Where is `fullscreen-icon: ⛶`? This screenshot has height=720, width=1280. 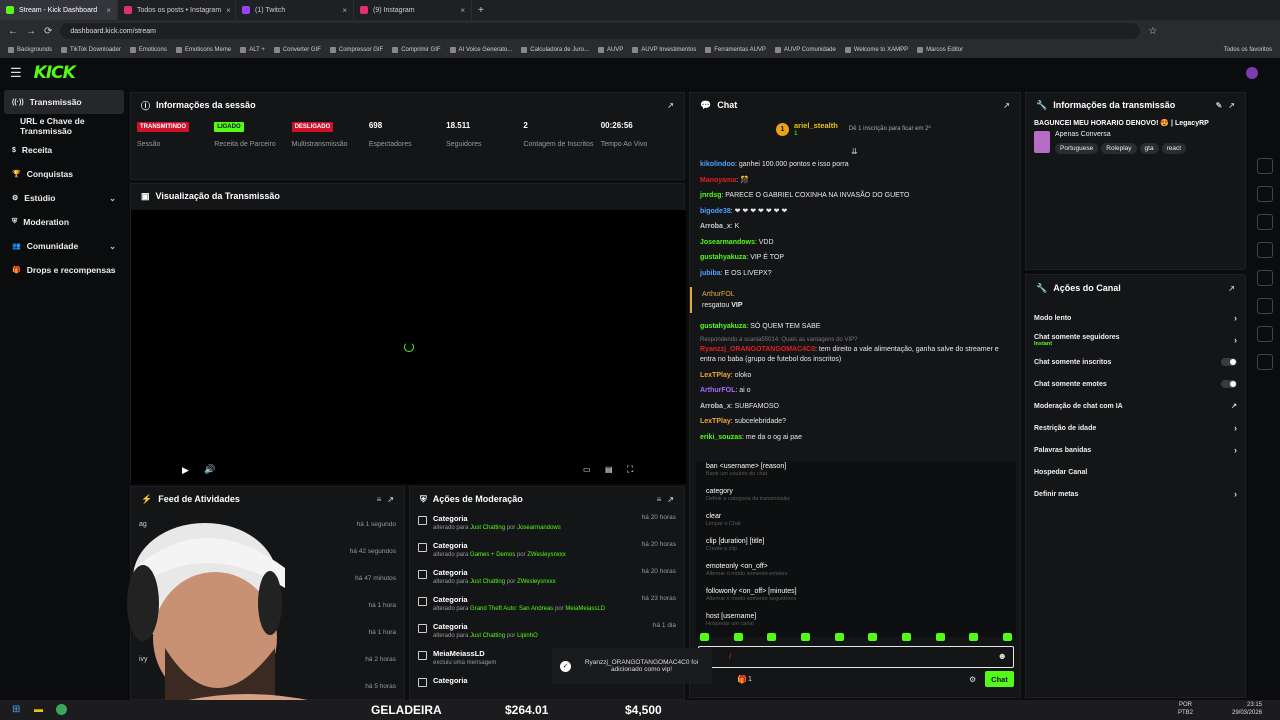
fullscreen-icon: ⛶ is located at coordinates (630, 469).